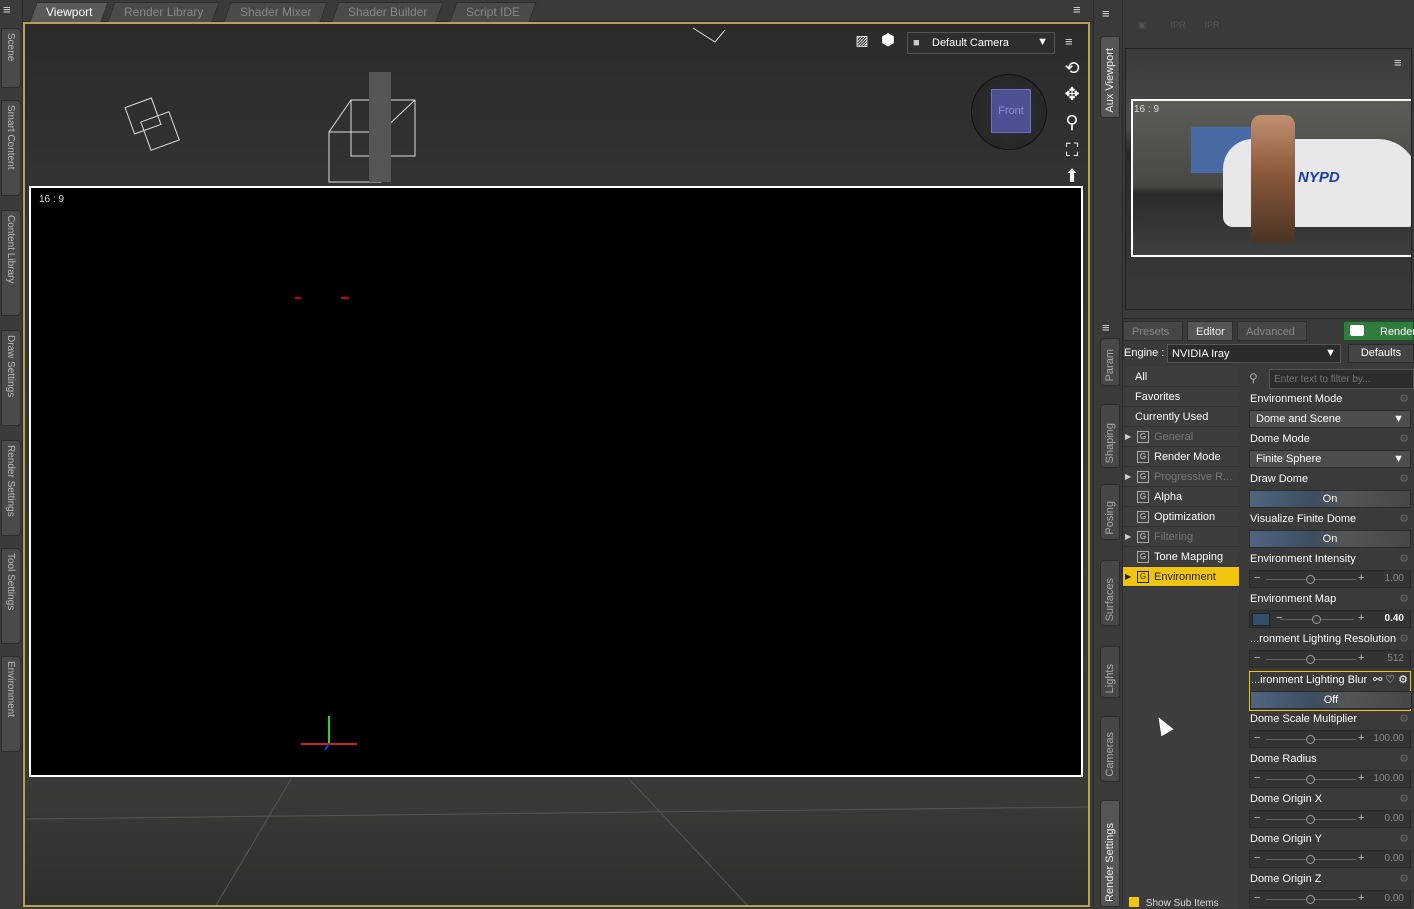 Image resolution: width=1414 pixels, height=909 pixels. I want to click on property-slider: − +0.40, so click(1330, 619).